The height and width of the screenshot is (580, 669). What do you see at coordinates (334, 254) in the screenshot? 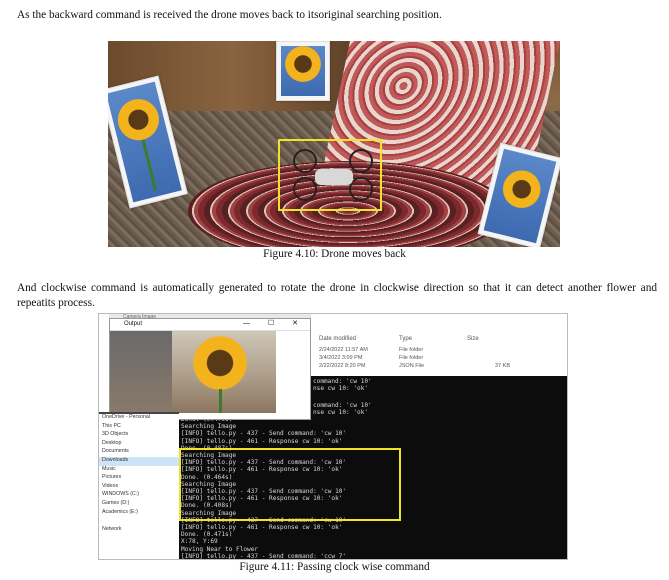
I see `figure-4-10-caption: Figure 4.10: Drone moves back` at bounding box center [334, 254].